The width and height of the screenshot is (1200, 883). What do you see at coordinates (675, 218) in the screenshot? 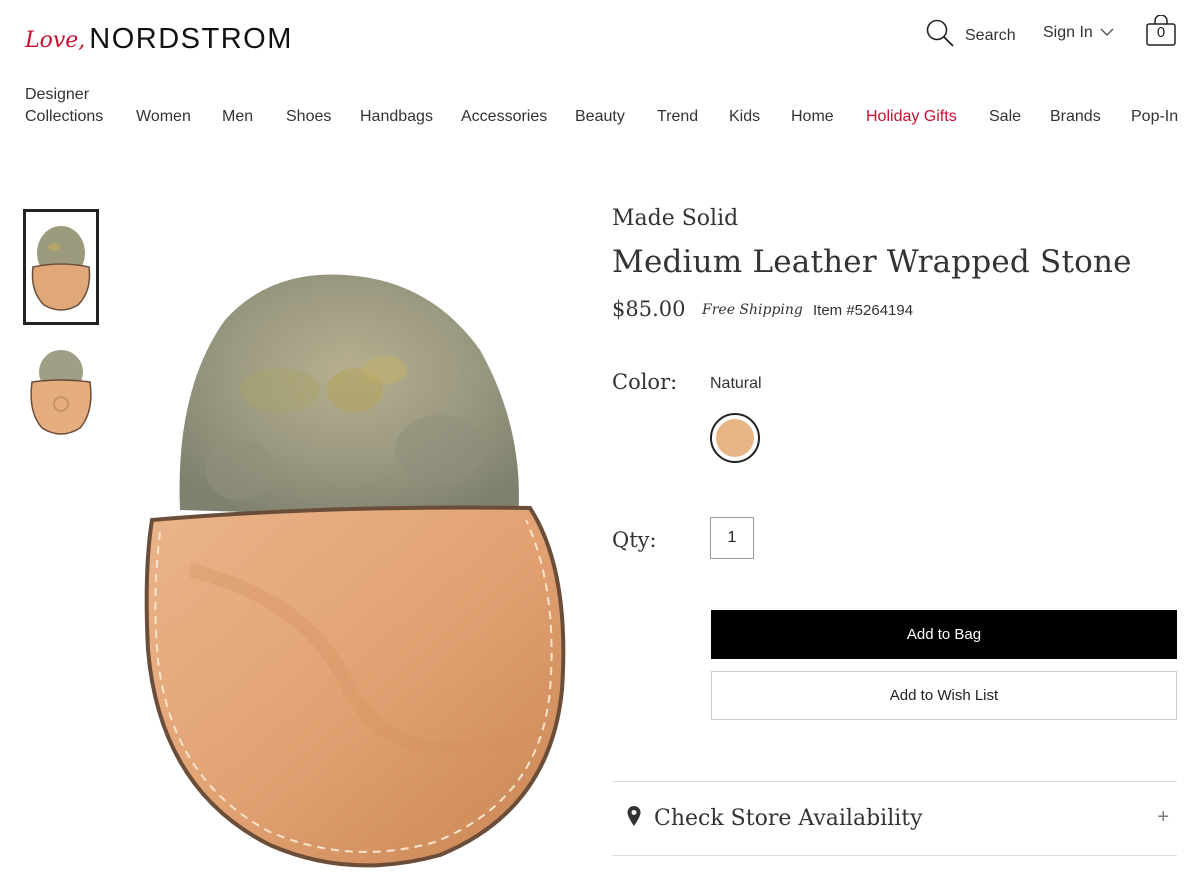
I see `product-brand-link: Made Solid` at bounding box center [675, 218].